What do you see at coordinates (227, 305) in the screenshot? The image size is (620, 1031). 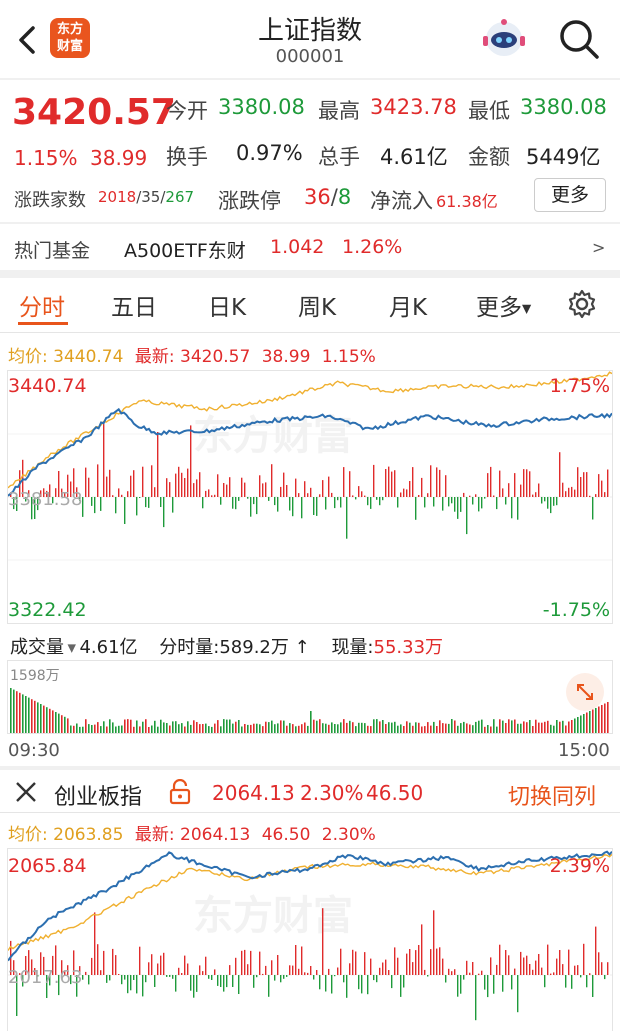 I see `tab-daily-k: 日K` at bounding box center [227, 305].